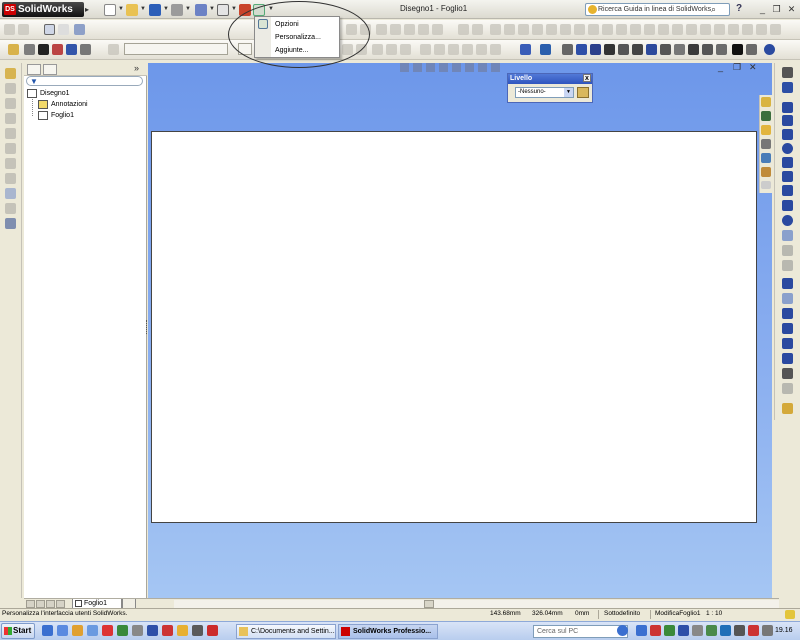  What do you see at coordinates (287, 24) in the screenshot?
I see `menu-item-opzioni: Opzioni` at bounding box center [287, 24].